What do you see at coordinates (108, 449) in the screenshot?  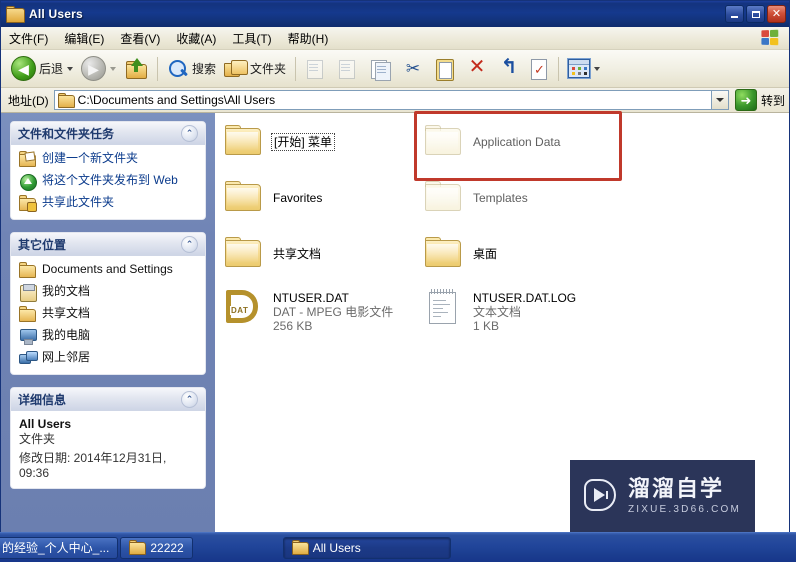 I see `panel-body: All Users 文件夹 修改日期: 2014年12月31日, 09:36` at bounding box center [108, 449].